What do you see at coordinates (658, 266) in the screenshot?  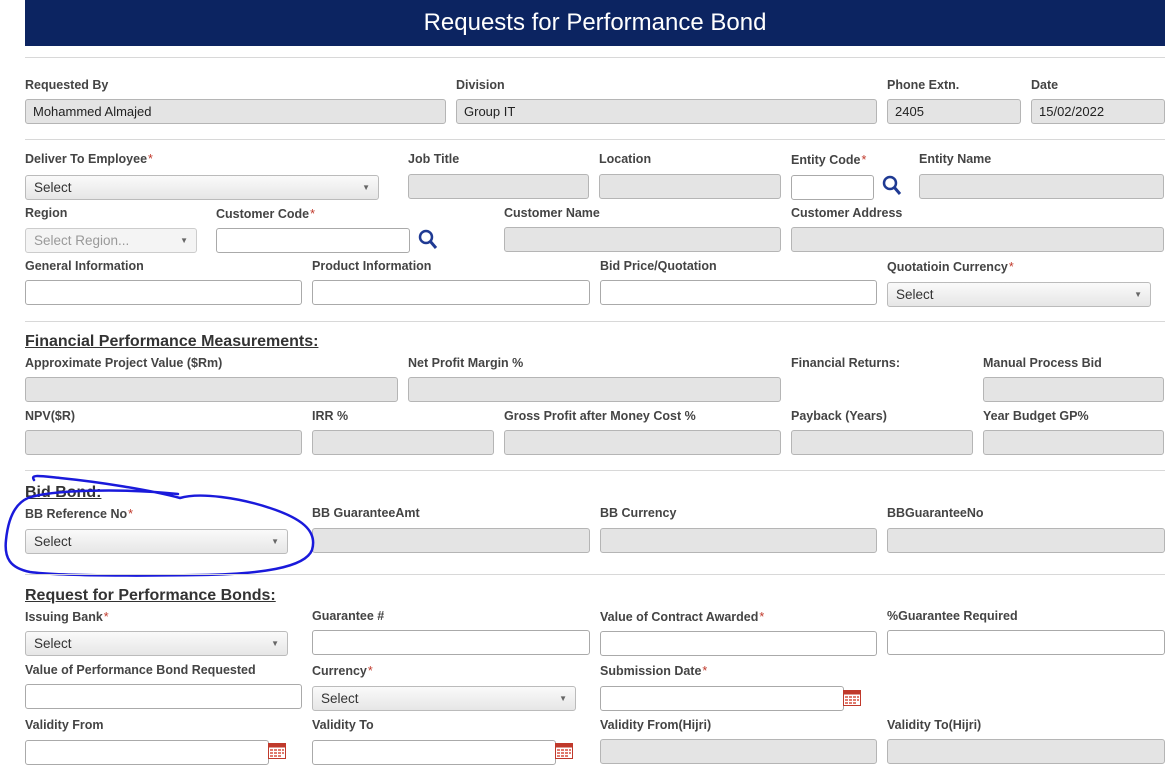 I see `bid-price-label: Bid Price/Quotation` at bounding box center [658, 266].